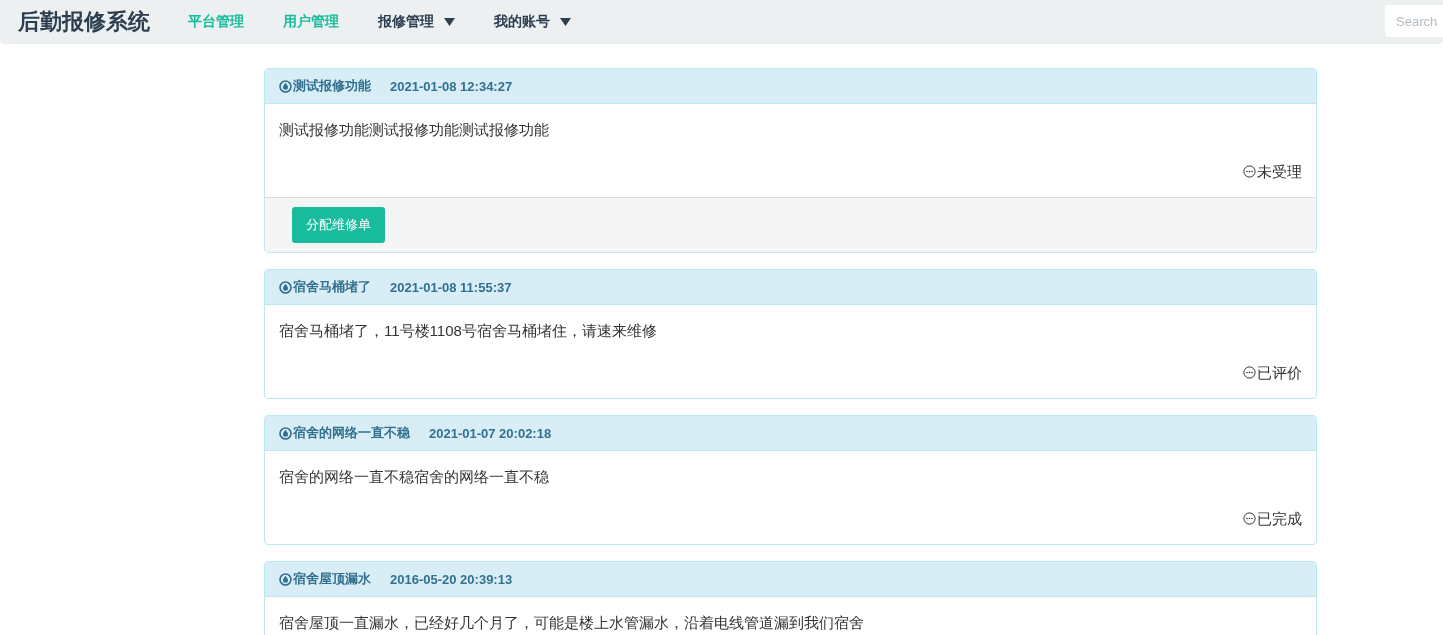 The height and width of the screenshot is (635, 1443). What do you see at coordinates (321, 22) in the screenshot?
I see `nav-link: 用户管理` at bounding box center [321, 22].